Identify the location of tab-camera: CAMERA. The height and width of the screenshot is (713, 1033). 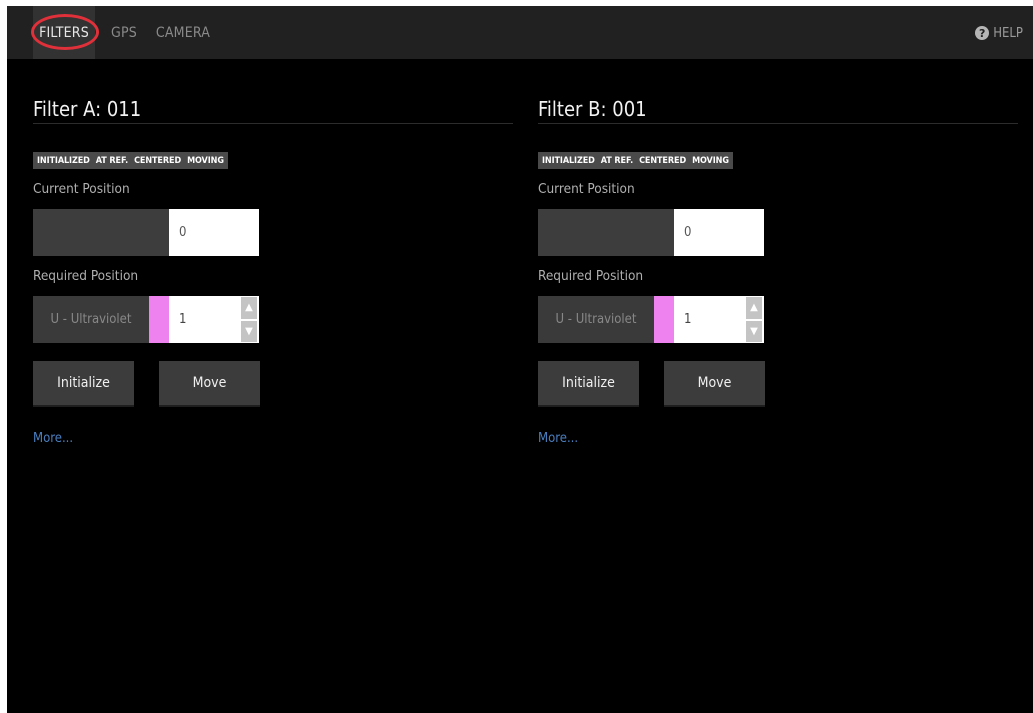
(183, 32).